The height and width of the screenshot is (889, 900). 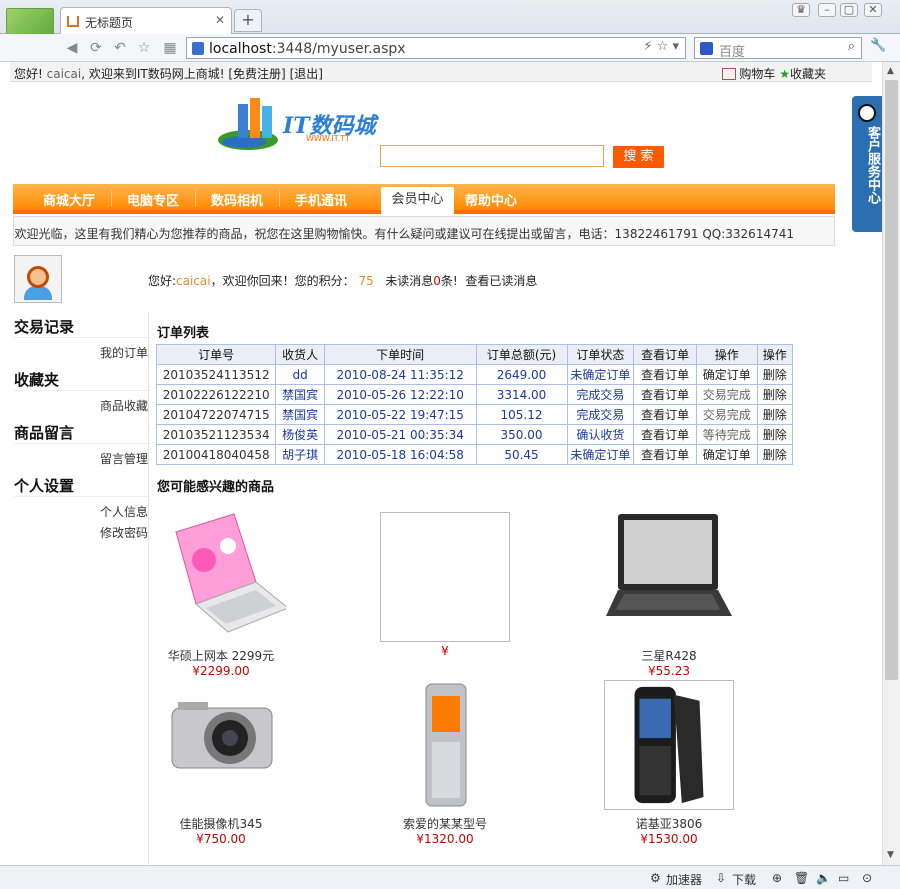 What do you see at coordinates (81, 457) in the screenshot?
I see `sidebar-item-message-manage: 留言管理` at bounding box center [81, 457].